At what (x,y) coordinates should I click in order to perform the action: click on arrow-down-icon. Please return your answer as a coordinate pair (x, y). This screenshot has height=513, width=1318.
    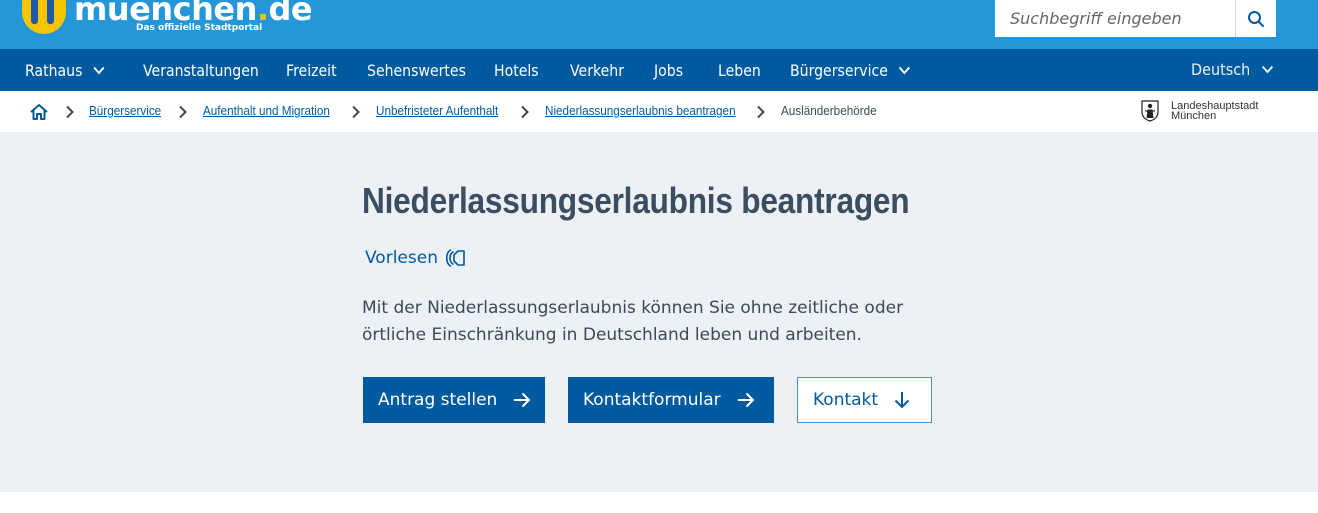
    Looking at the image, I should click on (902, 400).